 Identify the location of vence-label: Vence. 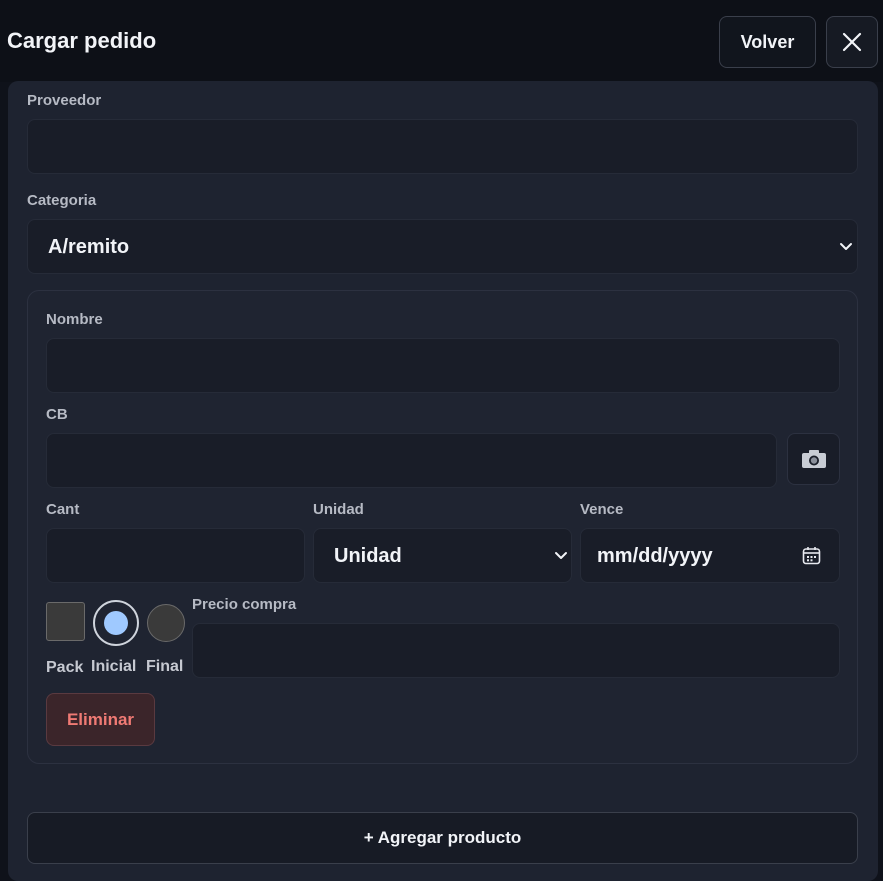
(602, 509).